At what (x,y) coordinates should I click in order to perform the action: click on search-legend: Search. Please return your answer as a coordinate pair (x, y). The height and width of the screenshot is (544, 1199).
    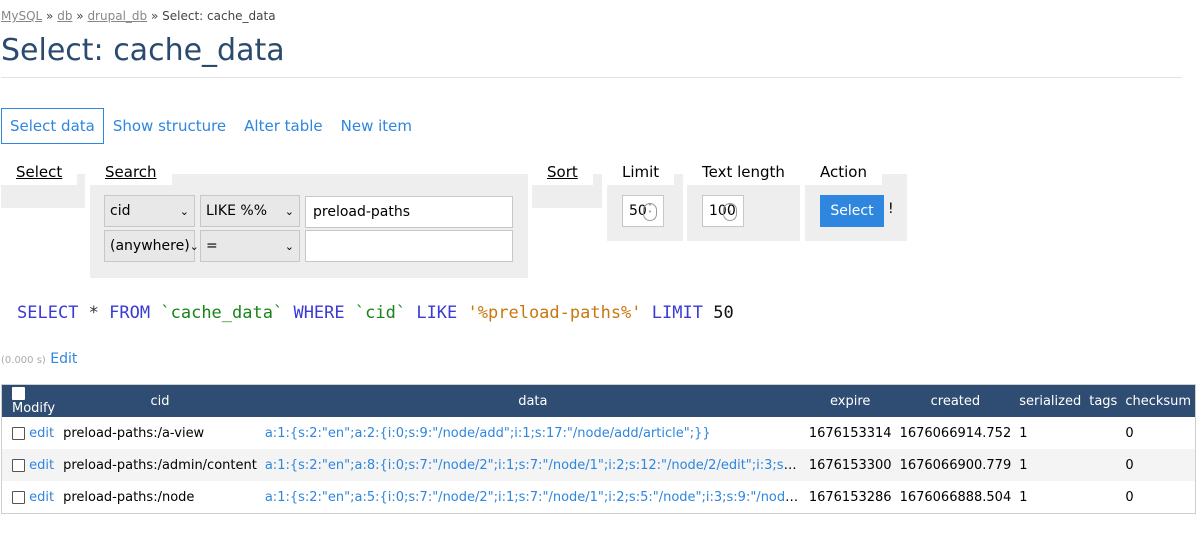
    Looking at the image, I should click on (131, 171).